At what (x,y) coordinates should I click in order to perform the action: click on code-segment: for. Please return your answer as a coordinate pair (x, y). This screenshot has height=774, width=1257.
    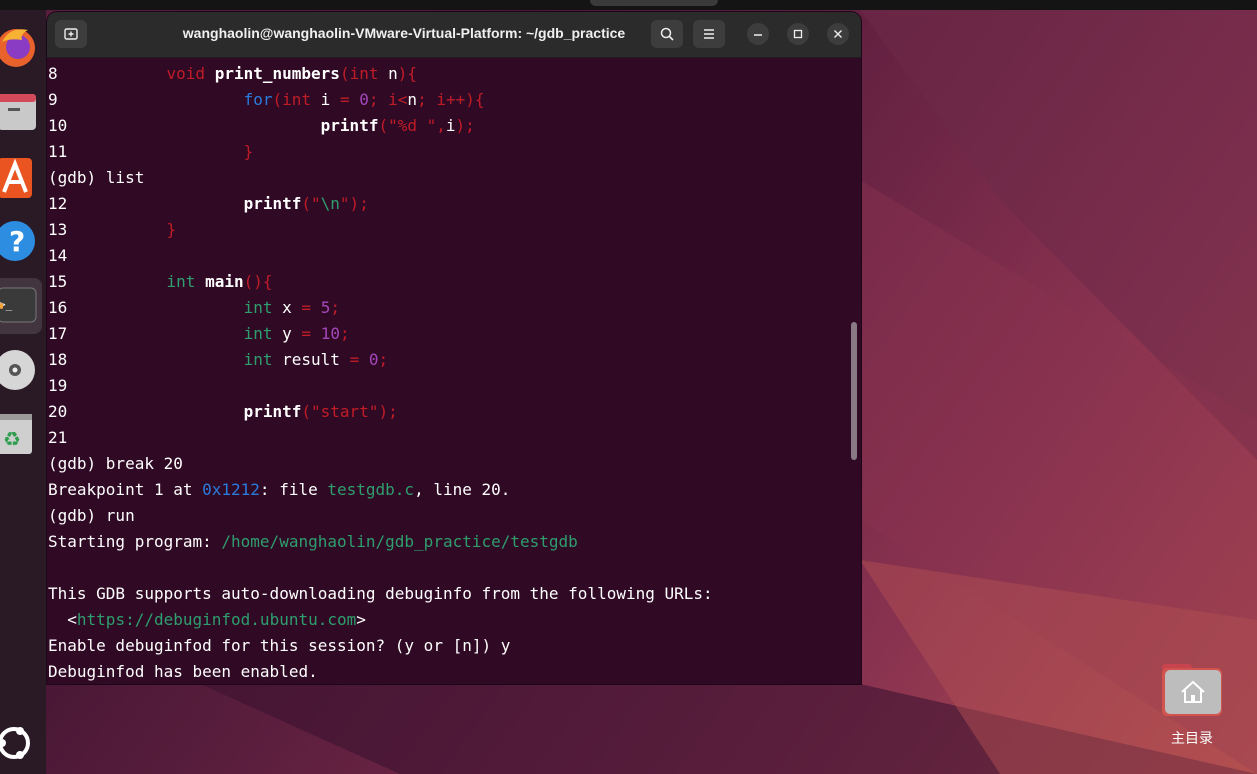
    Looking at the image, I should click on (258, 99).